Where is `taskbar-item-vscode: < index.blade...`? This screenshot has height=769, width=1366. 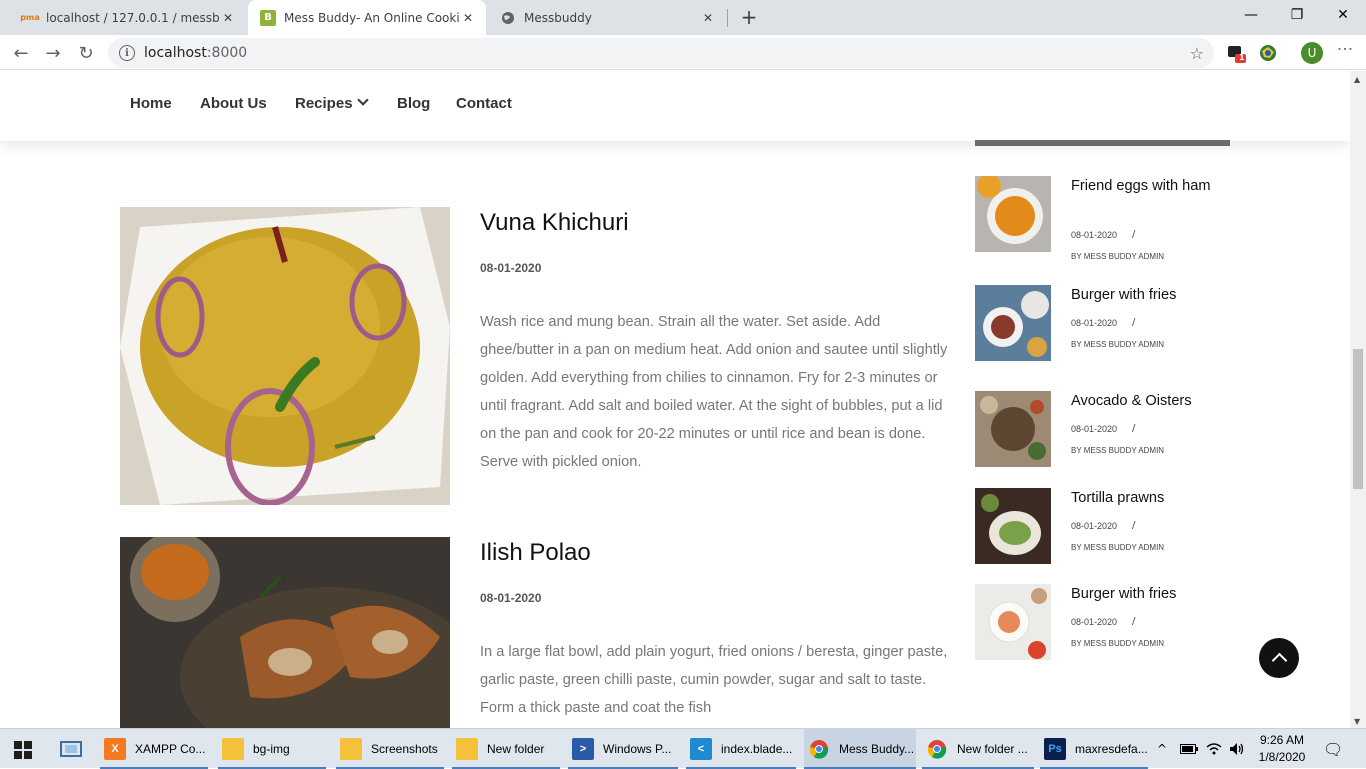
taskbar-item-vscode: < index.blade... is located at coordinates (741, 749).